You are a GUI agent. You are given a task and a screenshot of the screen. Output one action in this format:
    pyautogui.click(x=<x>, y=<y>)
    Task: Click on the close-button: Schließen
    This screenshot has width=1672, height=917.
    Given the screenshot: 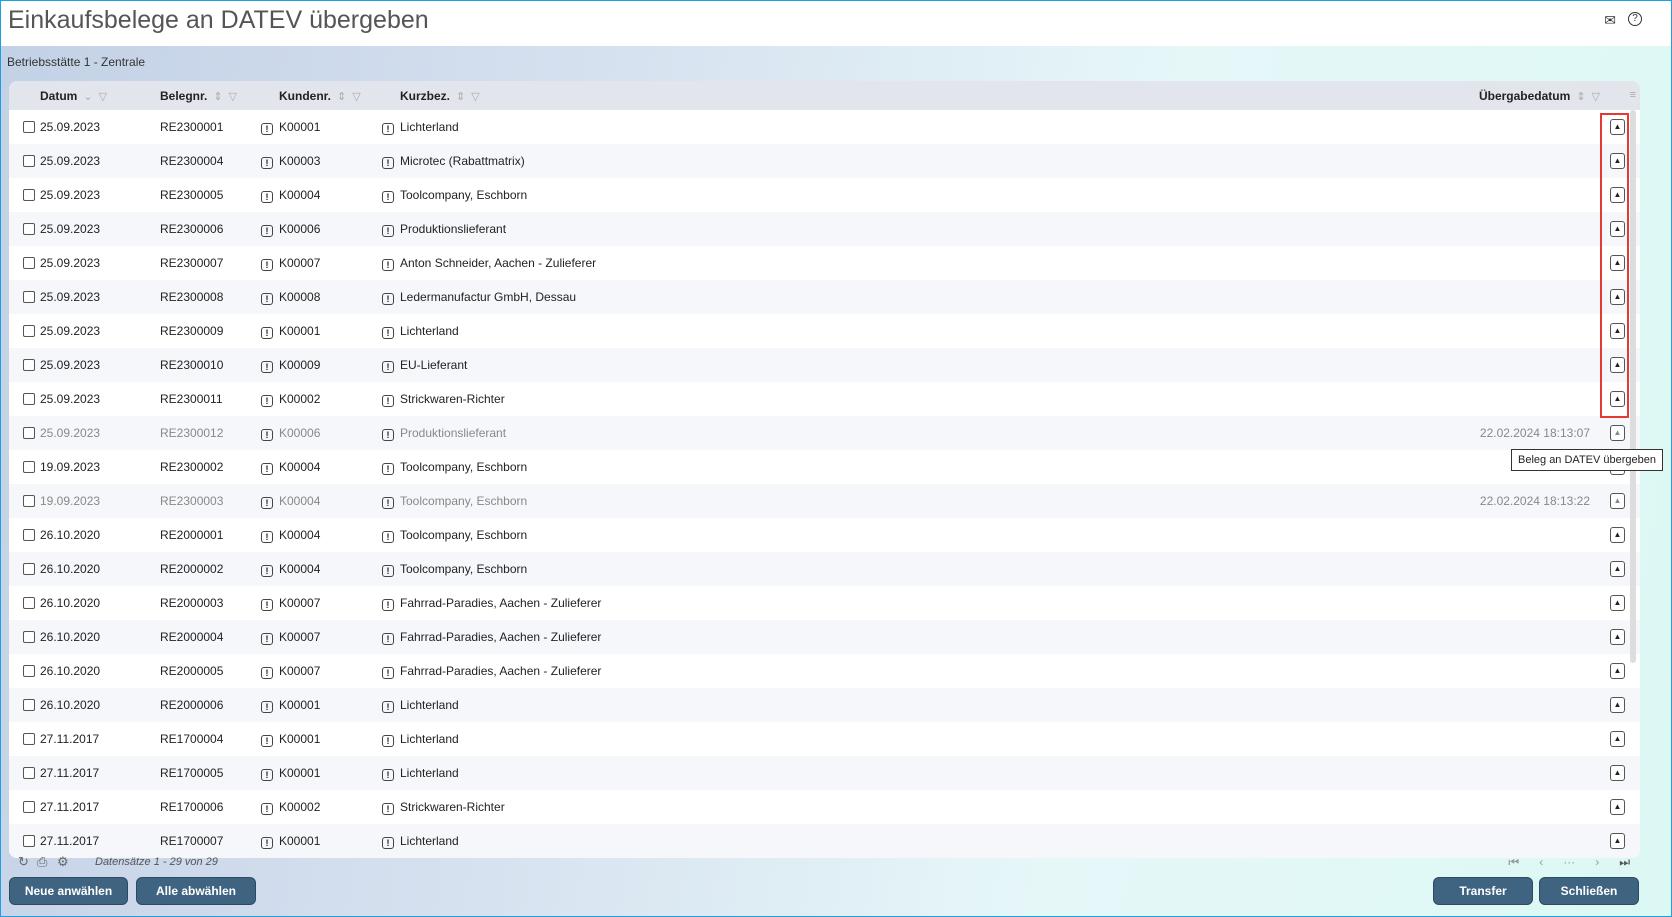 What is the action you would take?
    pyautogui.click(x=1589, y=891)
    